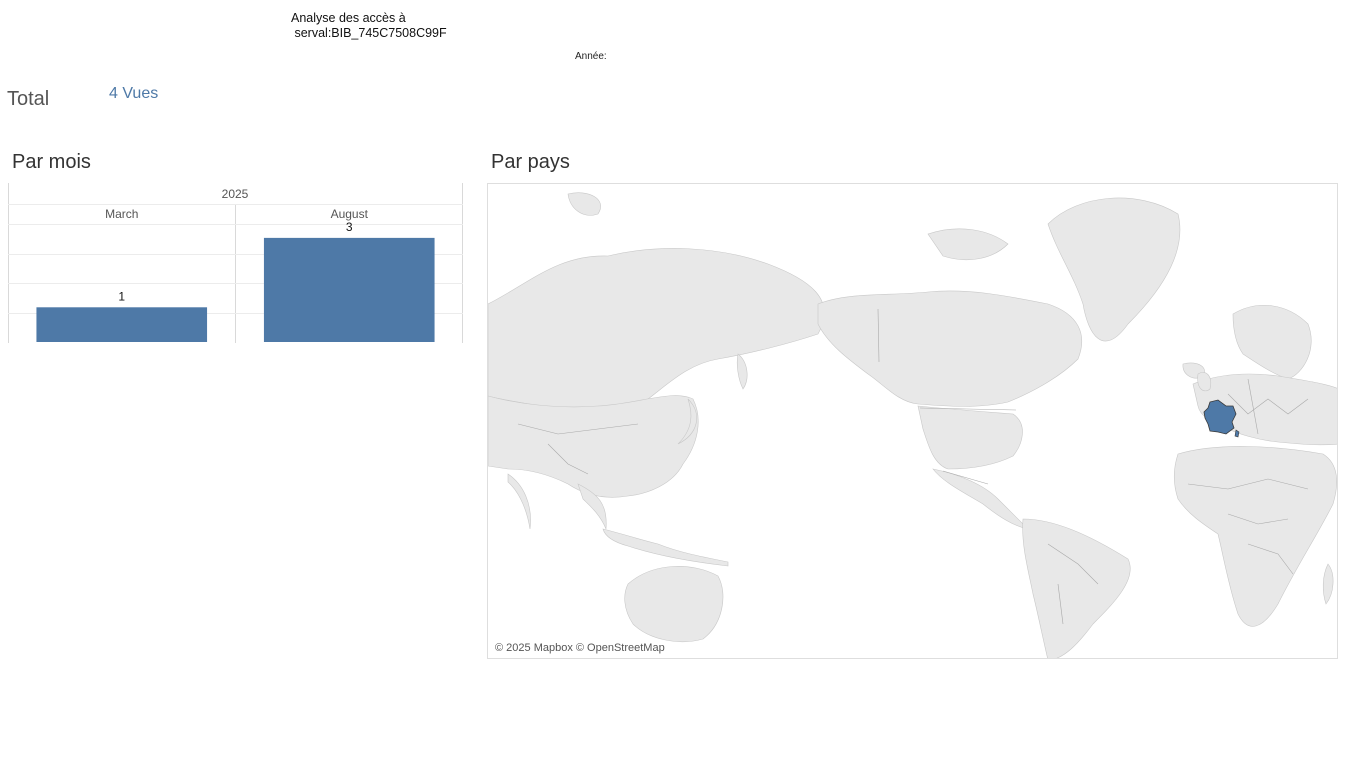 Image resolution: width=1366 pixels, height=768 pixels. I want to click on bar-value-label: 3, so click(349, 227).